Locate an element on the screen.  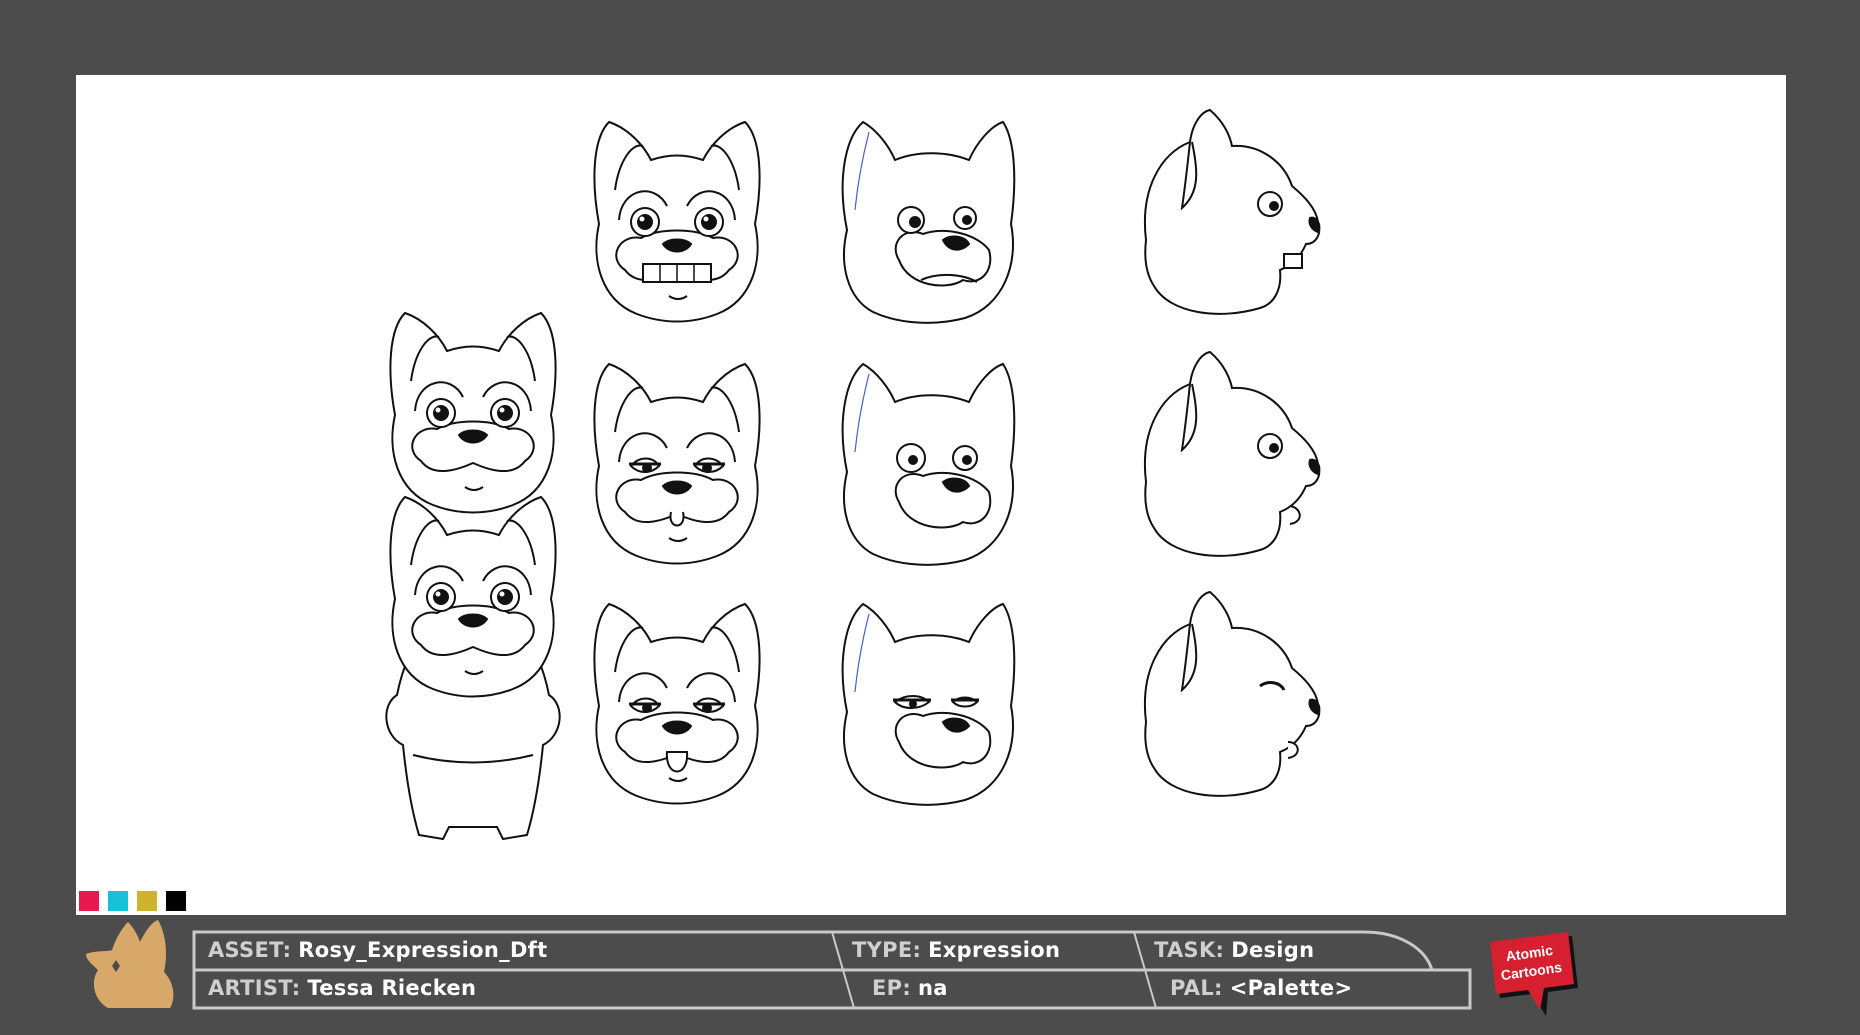
expression-front-goofy is located at coordinates (677, 704).